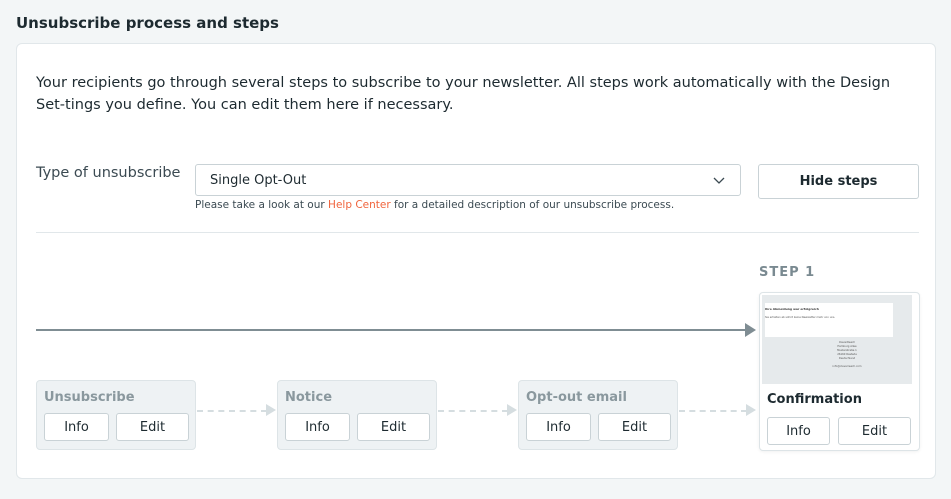 The height and width of the screenshot is (499, 951). I want to click on flow-arrow-icon, so click(750, 330).